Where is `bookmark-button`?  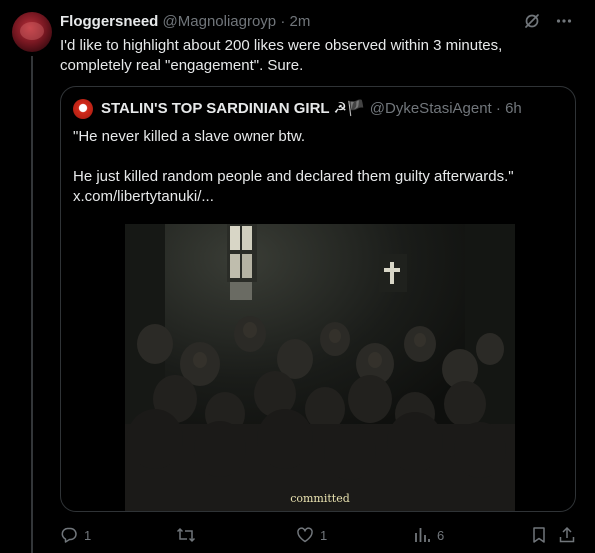
bookmark-button is located at coordinates (539, 535).